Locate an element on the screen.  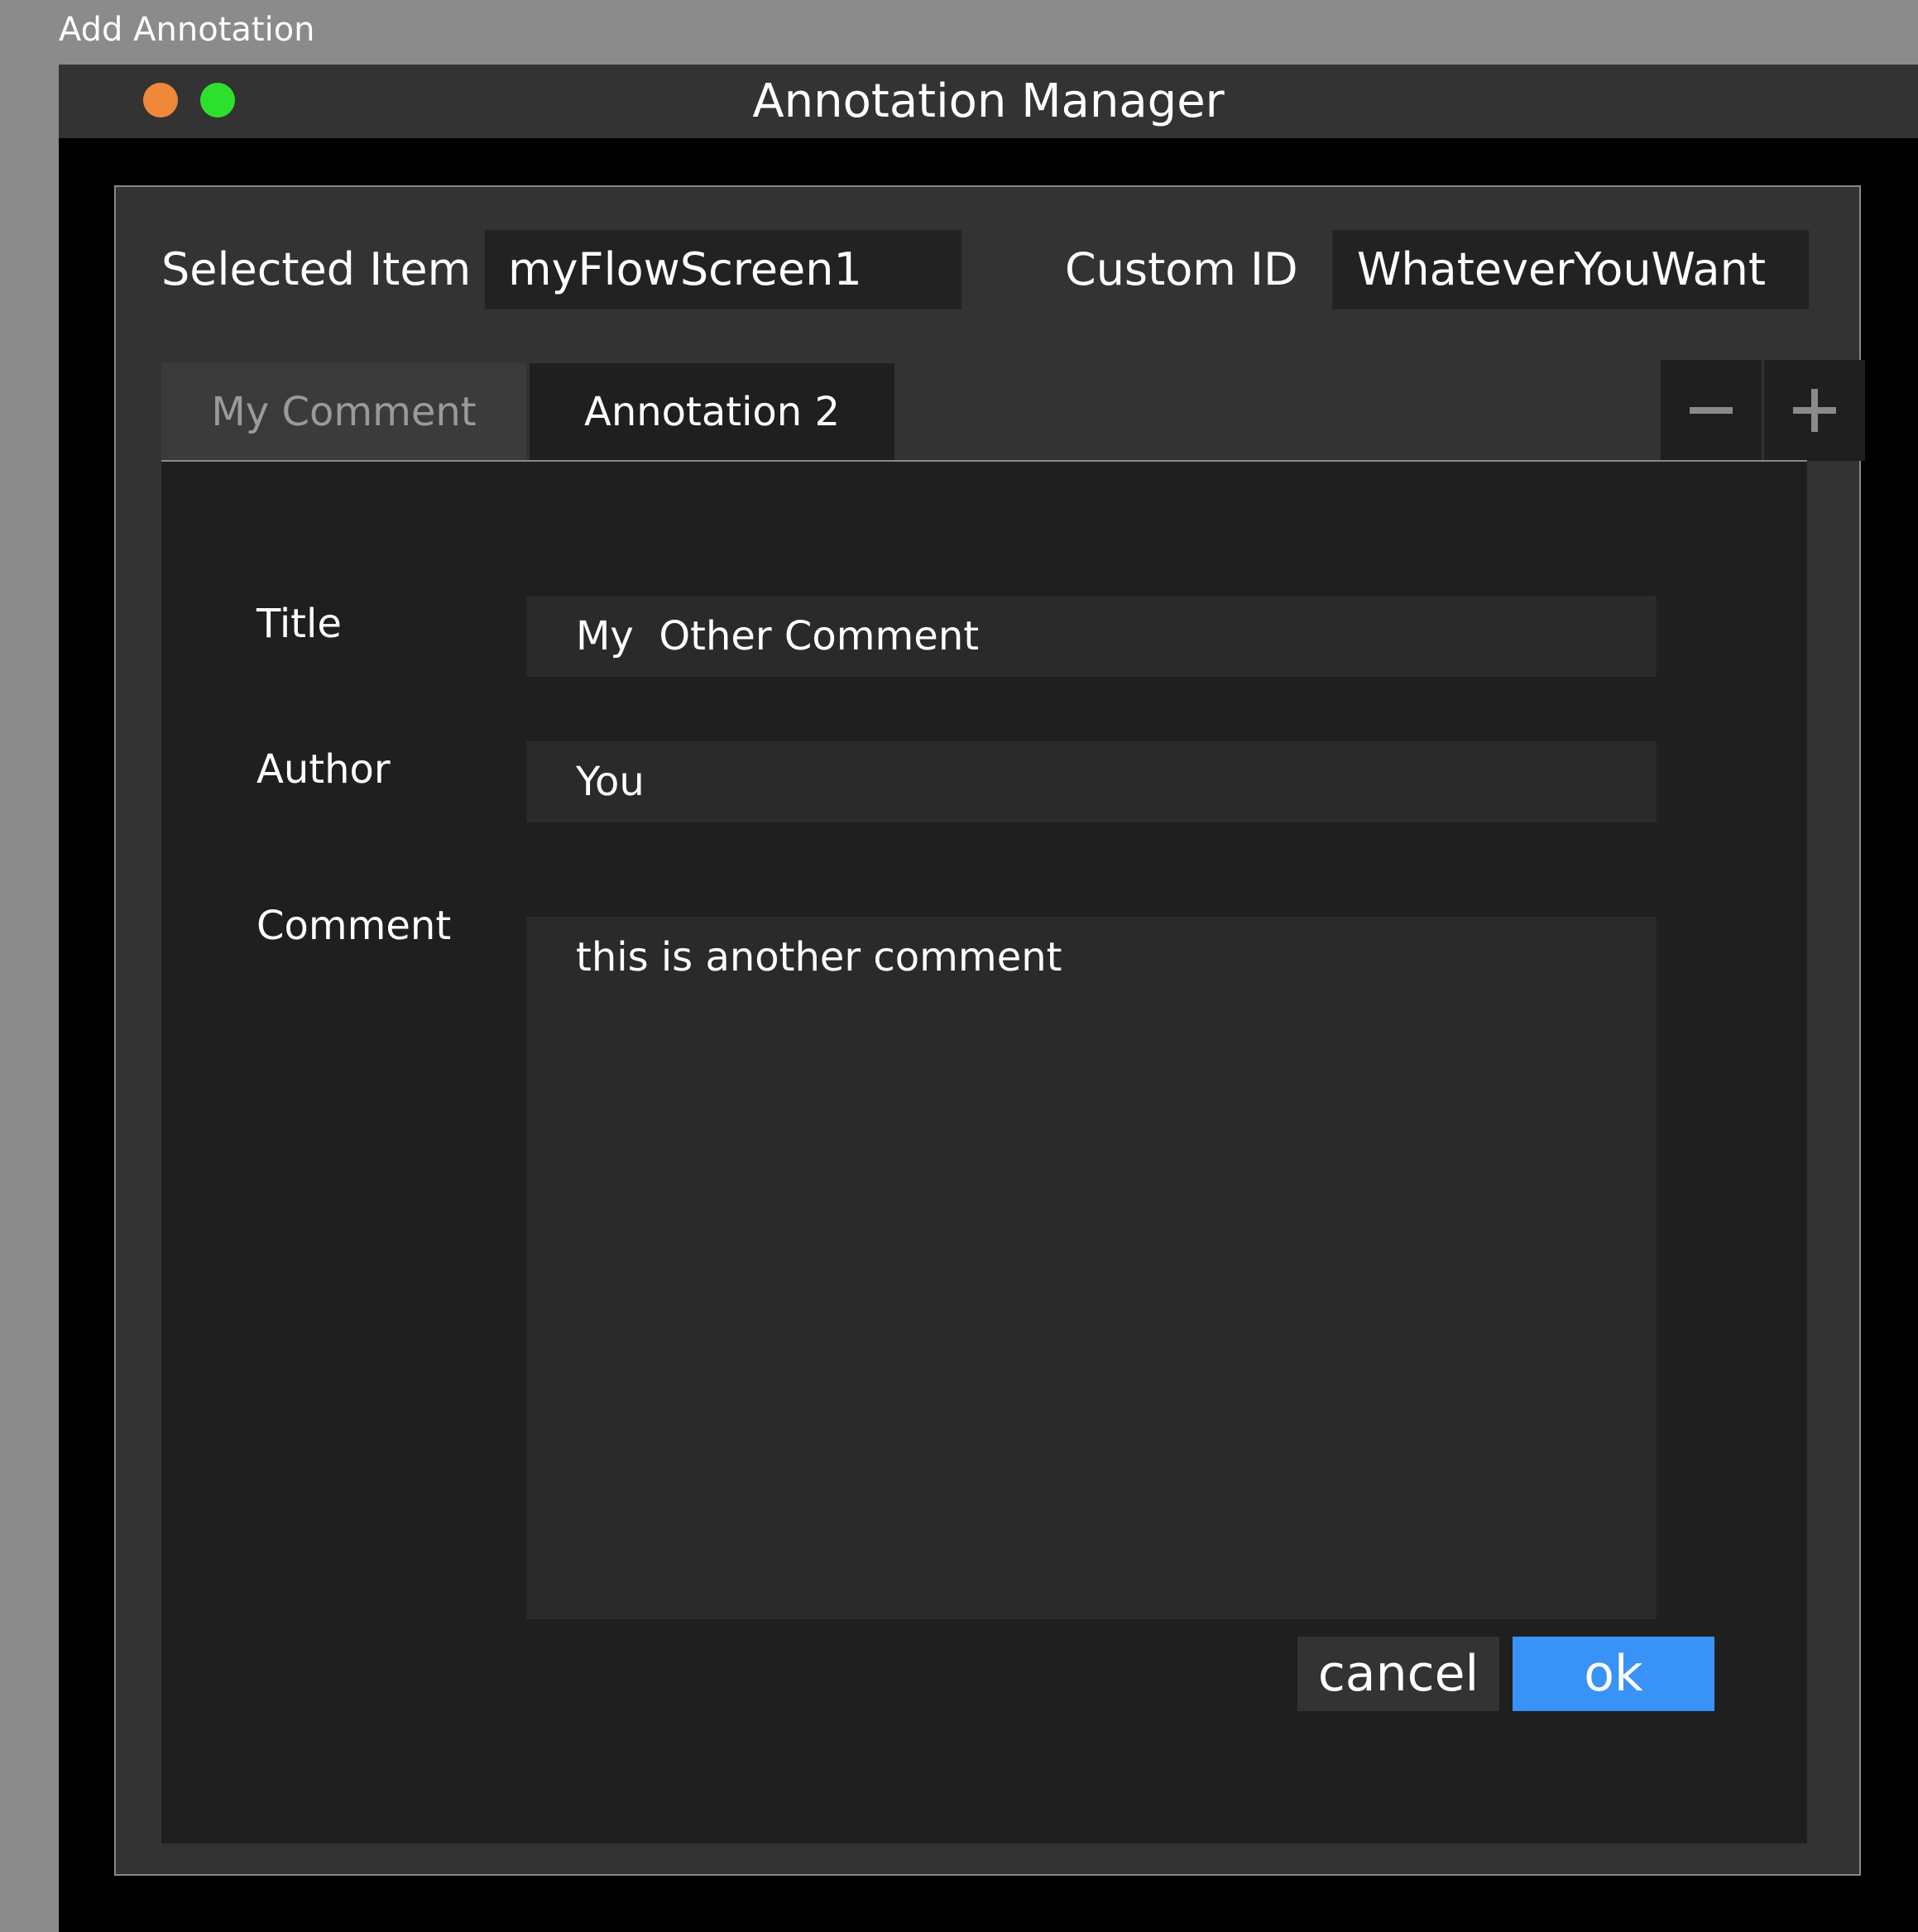
remove-annotation-button is located at coordinates (1711, 411).